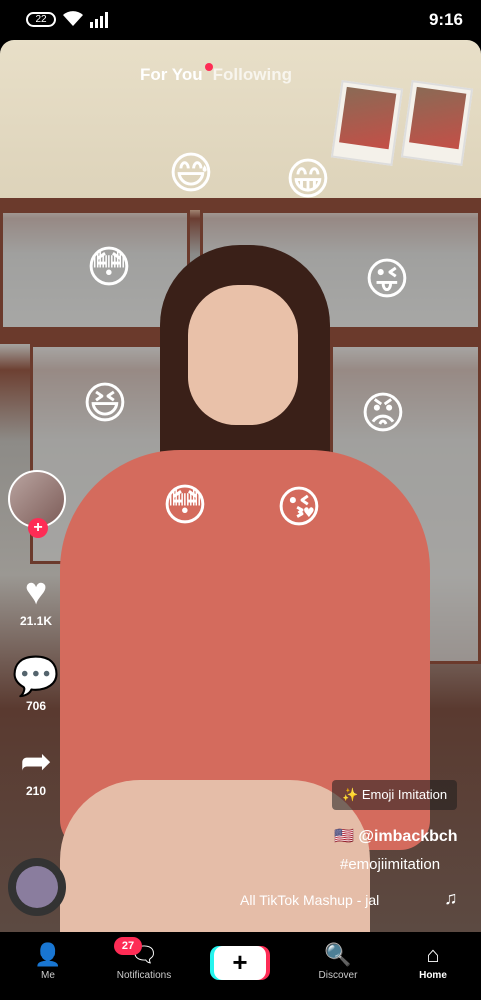  What do you see at coordinates (252, 74) in the screenshot?
I see `tab-following-label: Following` at bounding box center [252, 74].